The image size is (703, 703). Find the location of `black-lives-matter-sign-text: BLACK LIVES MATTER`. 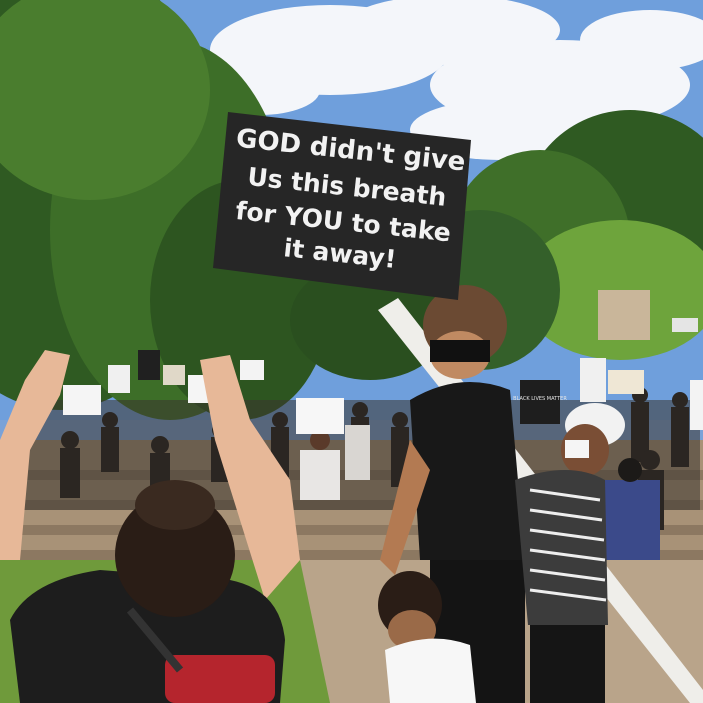

black-lives-matter-sign-text: BLACK LIVES MATTER is located at coordinates (540, 399).